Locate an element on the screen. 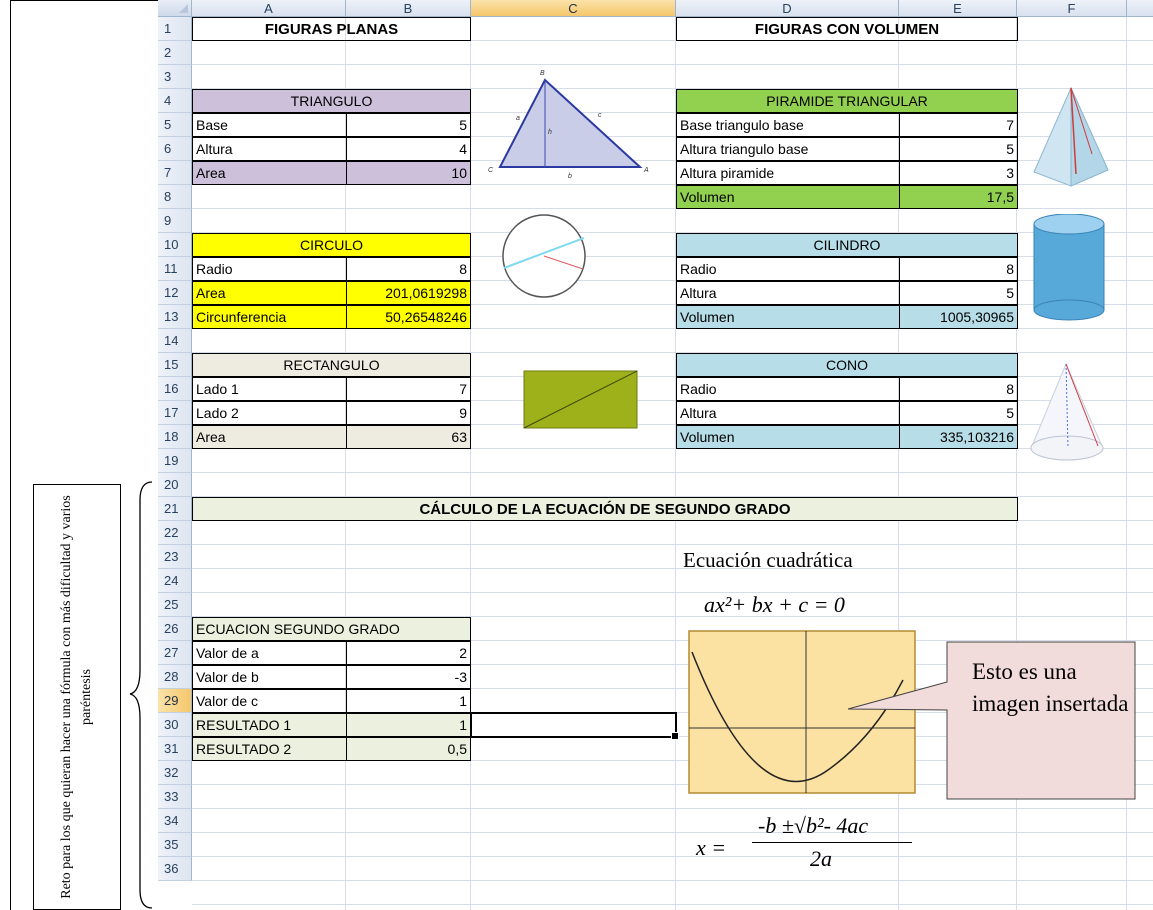  row-header: 22 is located at coordinates (175, 533).